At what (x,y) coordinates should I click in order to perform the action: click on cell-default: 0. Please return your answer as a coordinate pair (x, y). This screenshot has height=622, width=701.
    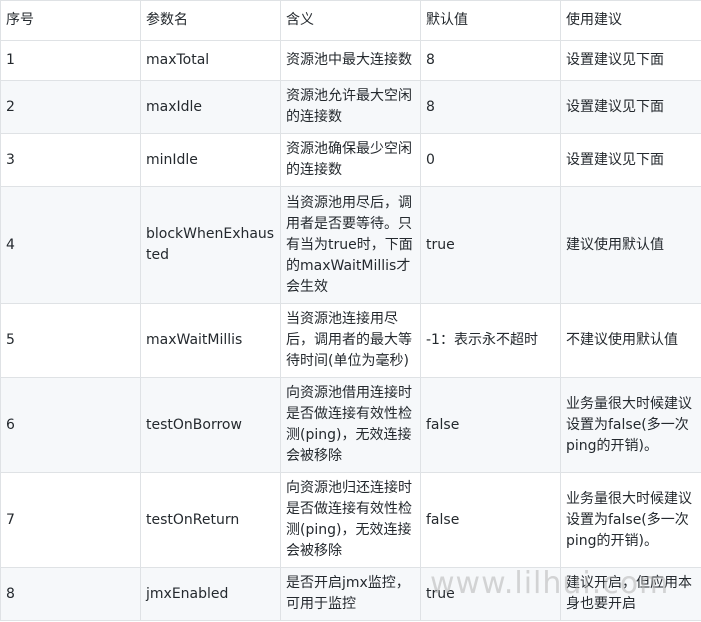
    Looking at the image, I should click on (490, 160).